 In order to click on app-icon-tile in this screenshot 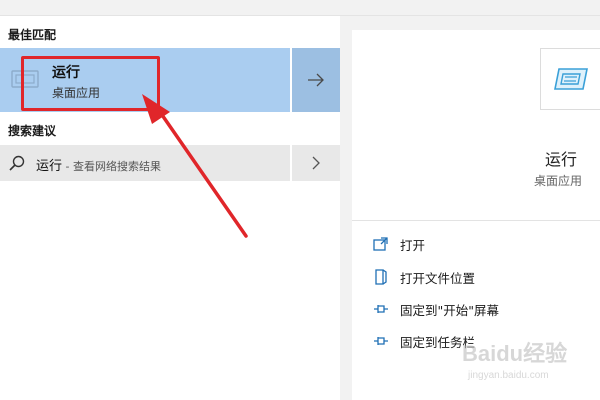, I will do `click(570, 79)`.